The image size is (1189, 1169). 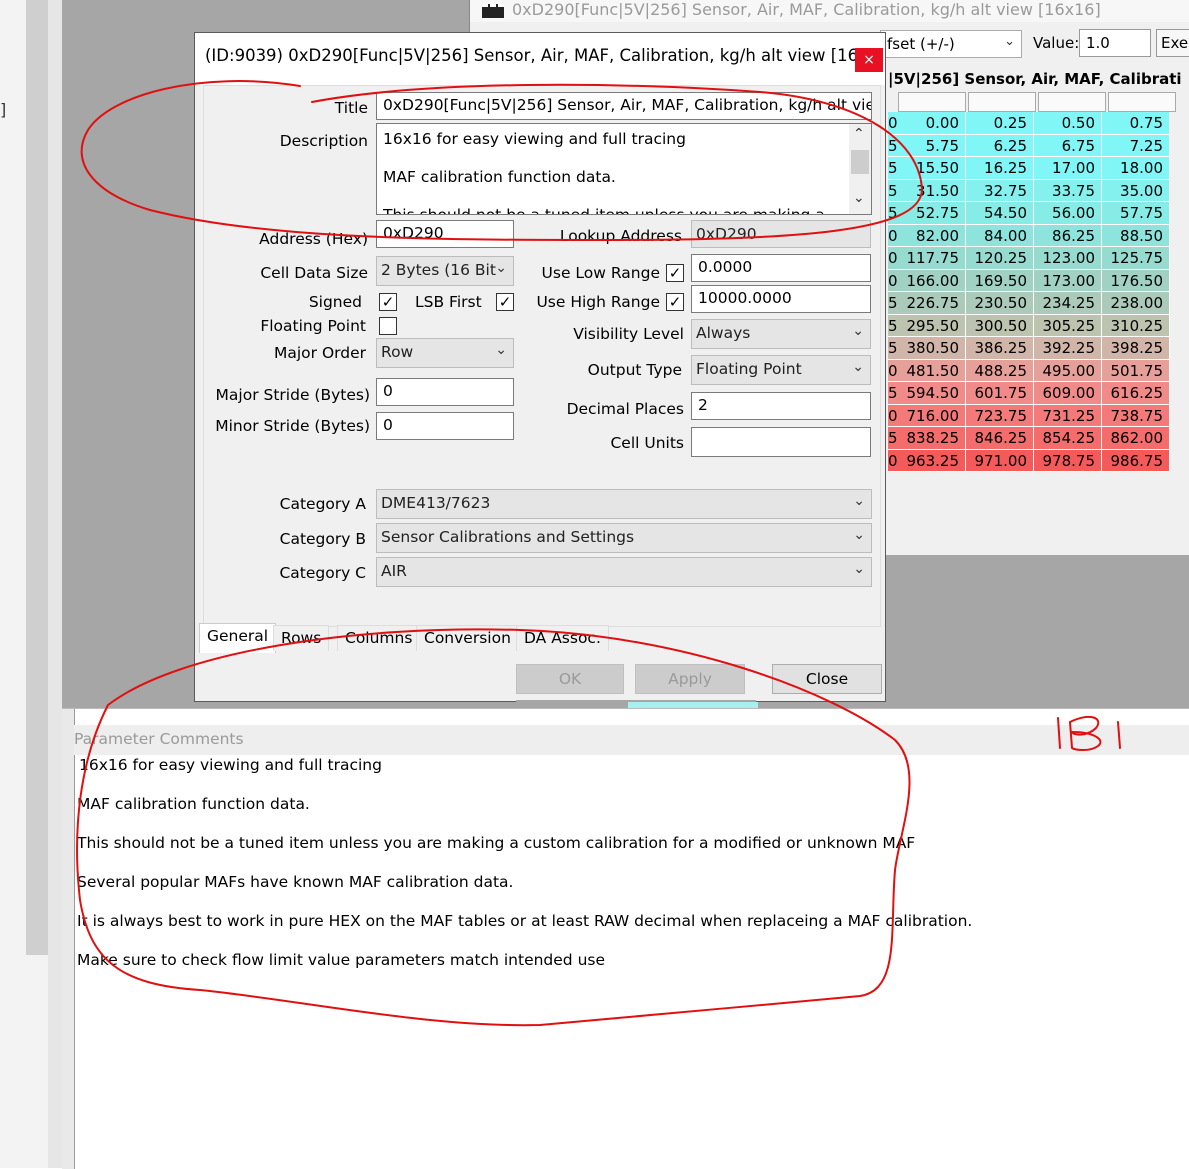 What do you see at coordinates (932, 325) in the screenshot?
I see `table-cell: 295.50` at bounding box center [932, 325].